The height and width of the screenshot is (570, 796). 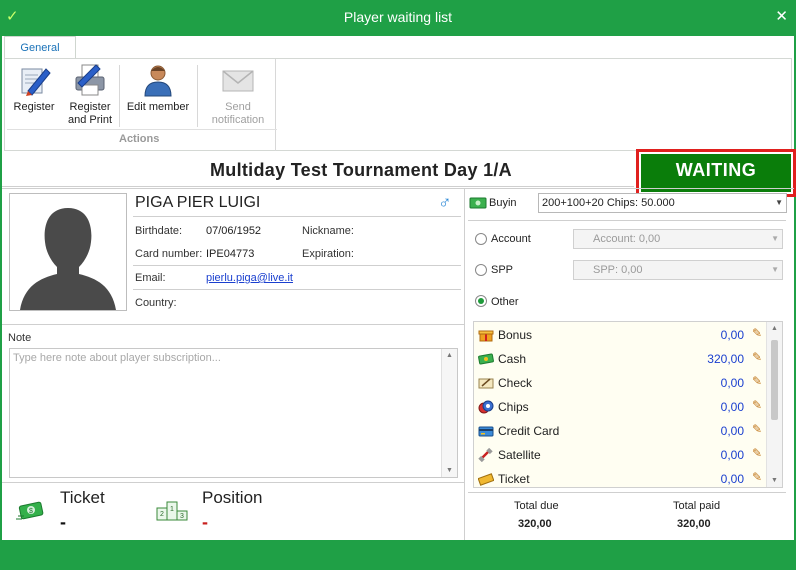 What do you see at coordinates (40, 47) in the screenshot?
I see `tab-general: General` at bounding box center [40, 47].